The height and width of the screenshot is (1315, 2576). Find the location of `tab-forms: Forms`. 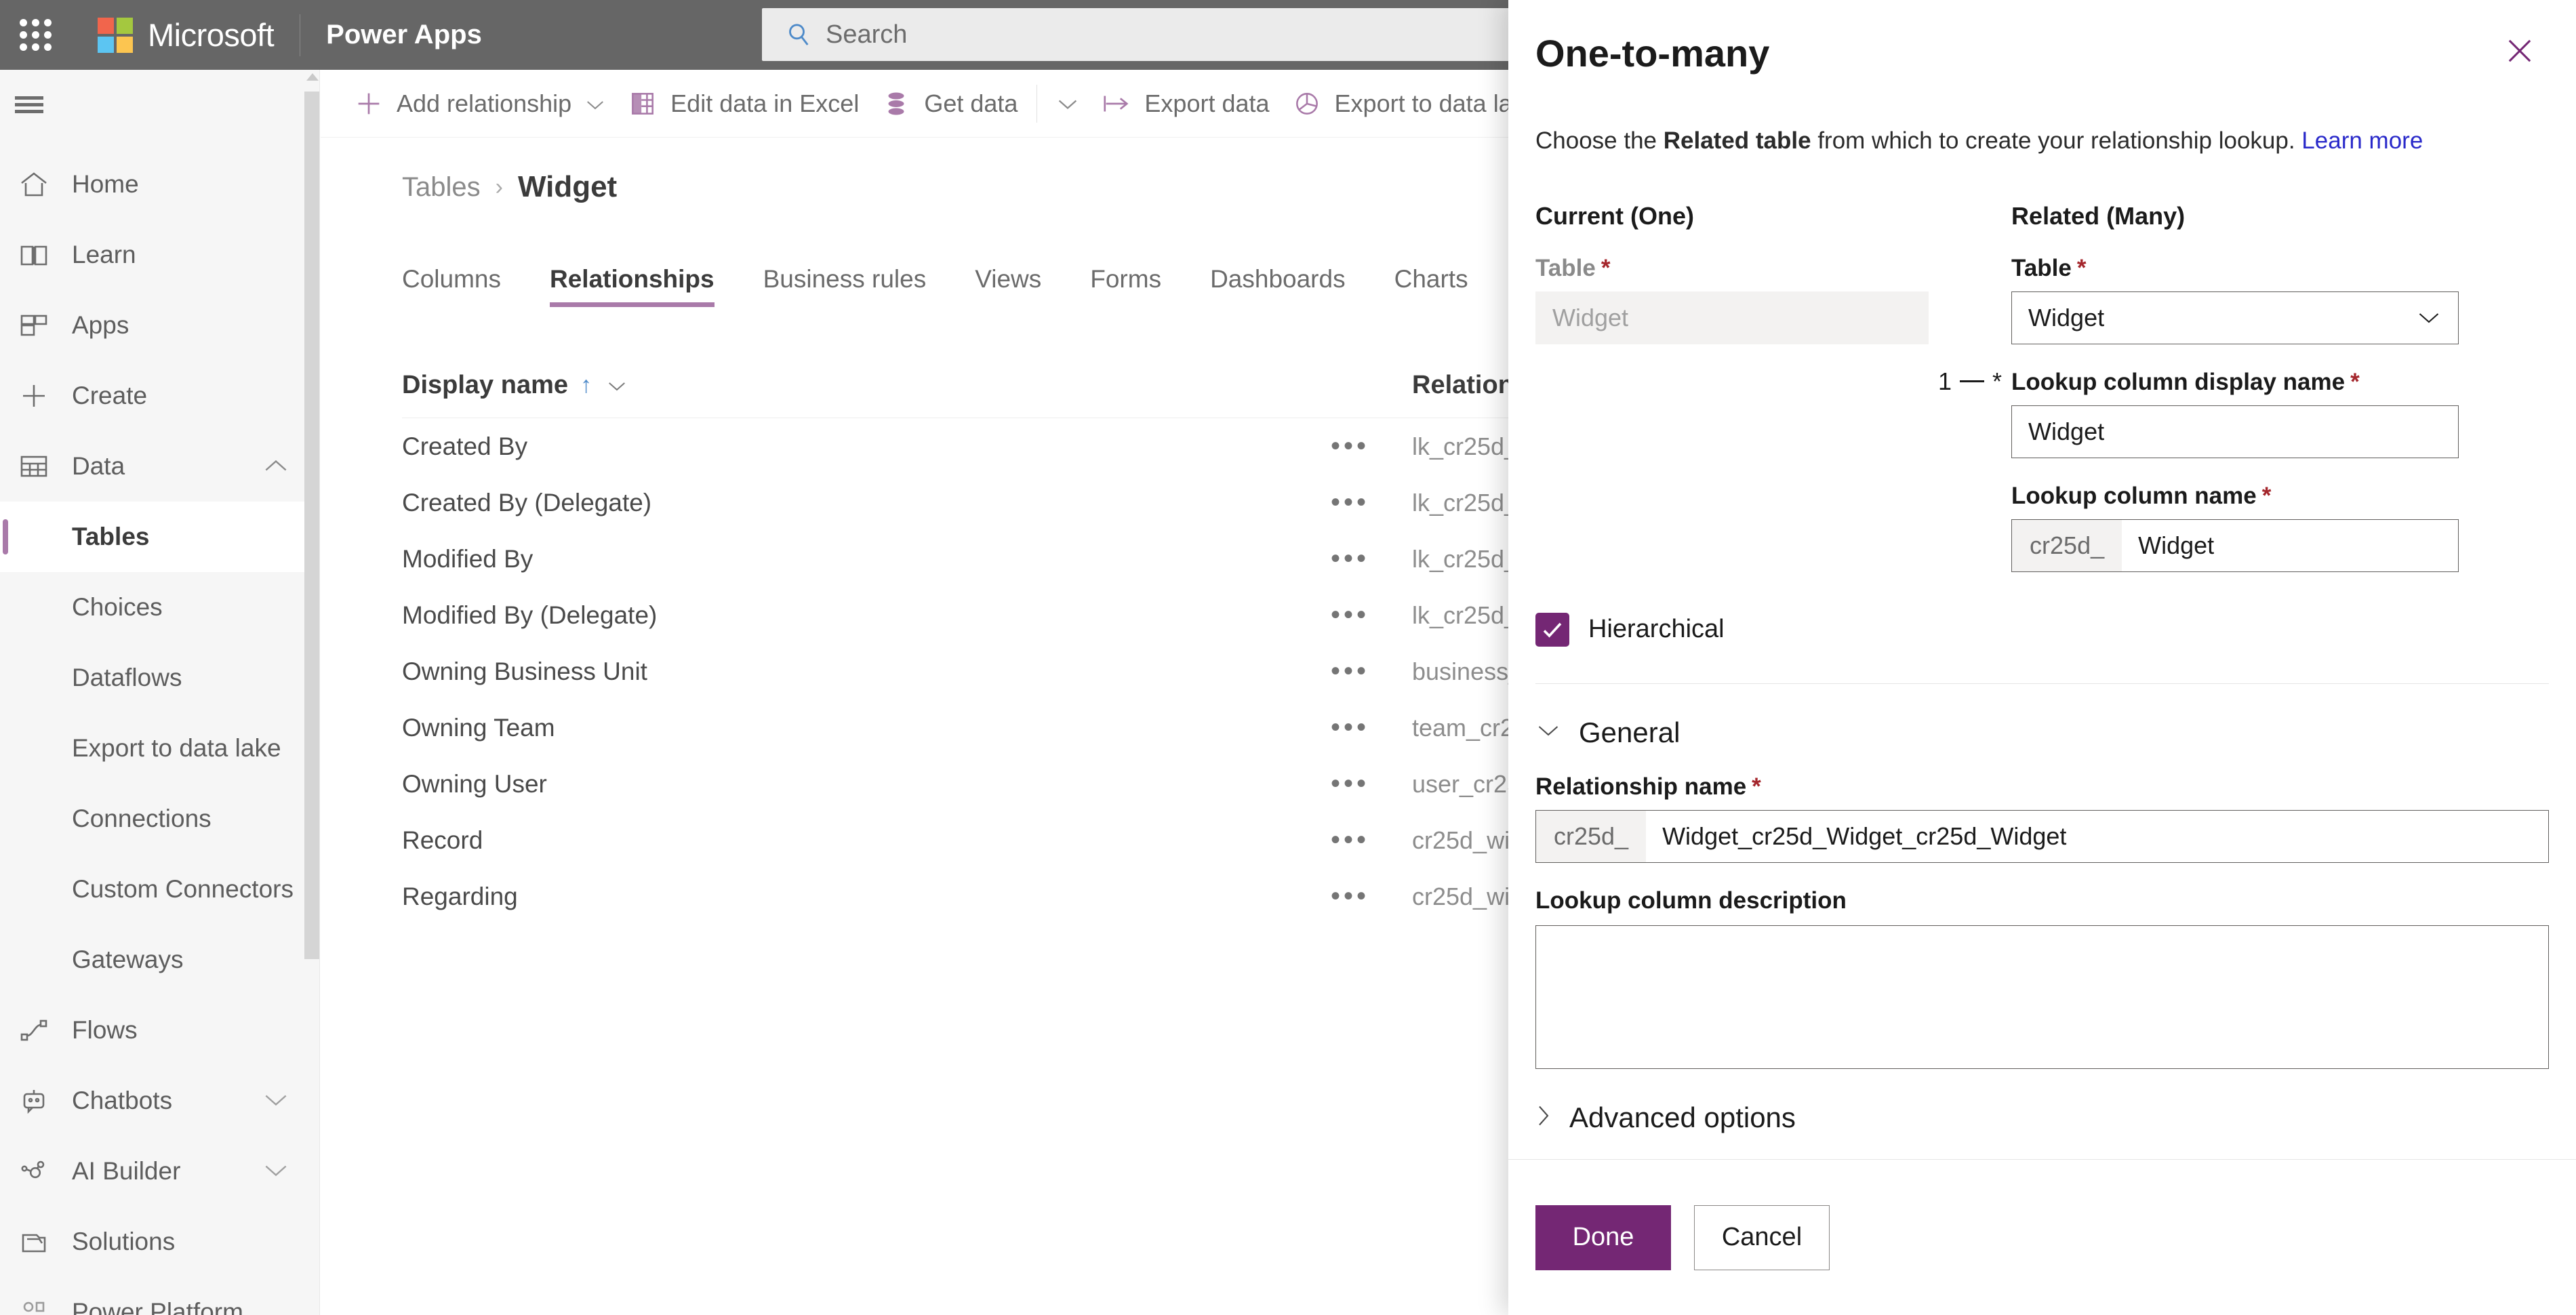

tab-forms: Forms is located at coordinates (1125, 288).